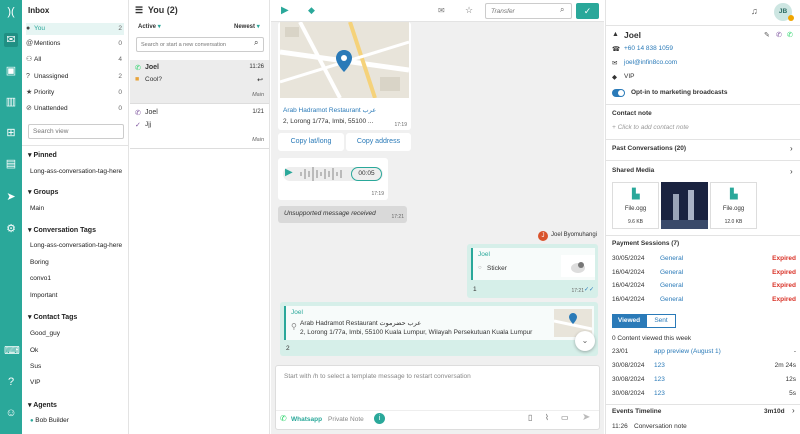 The image size is (800, 434). I want to click on media-file: ▙ File.ogg 9.6 KB, so click(635, 205).